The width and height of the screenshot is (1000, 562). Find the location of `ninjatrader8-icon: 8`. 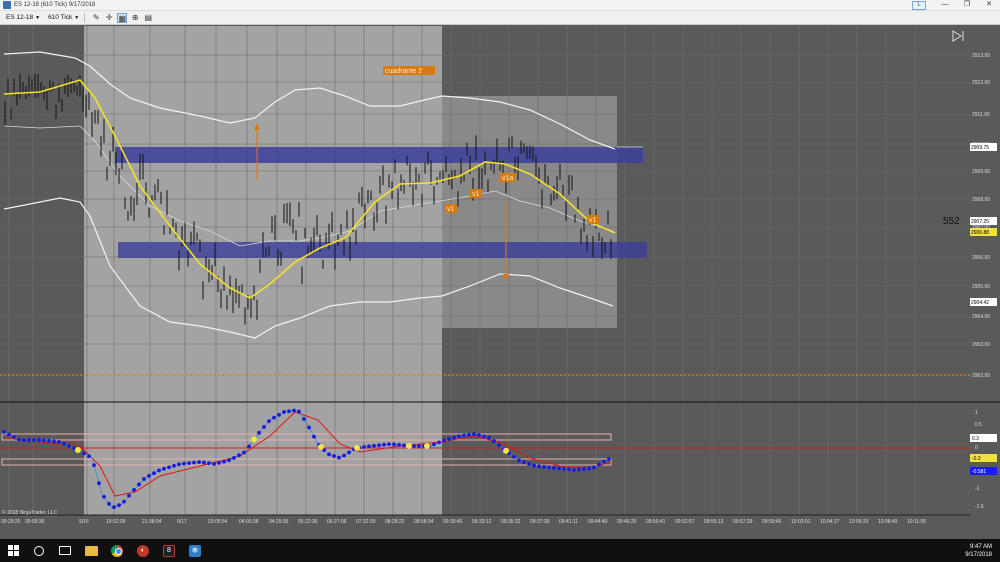

ninjatrader8-icon: 8 is located at coordinates (169, 550).